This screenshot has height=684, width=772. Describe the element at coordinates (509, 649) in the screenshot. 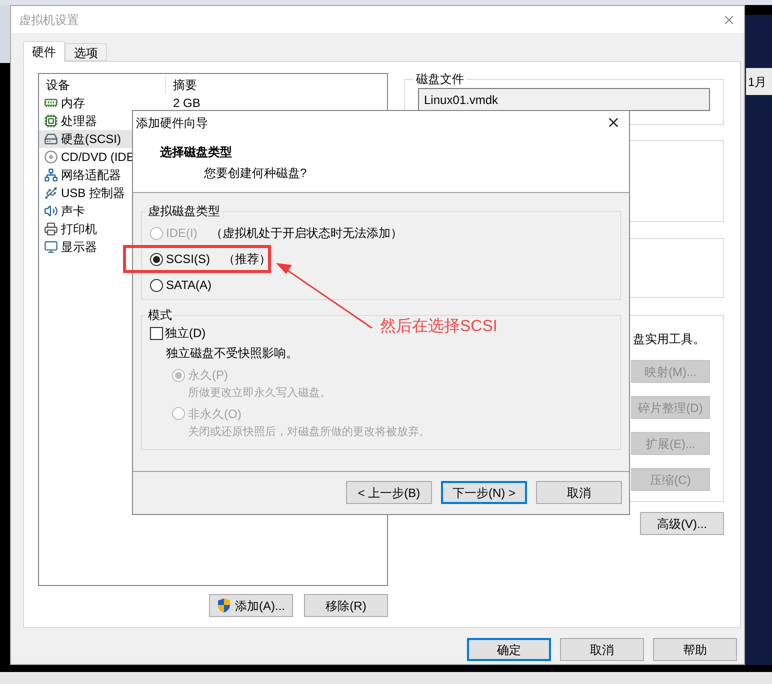

I see `dialog-button: 确定` at that location.